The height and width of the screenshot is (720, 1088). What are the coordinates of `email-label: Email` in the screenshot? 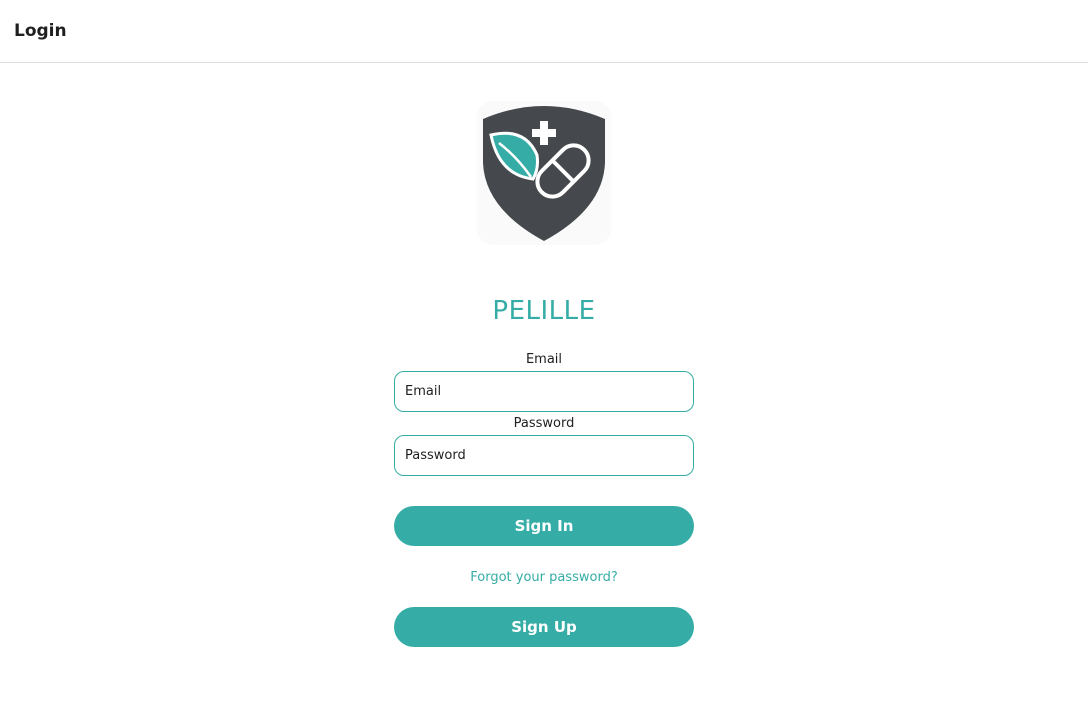 It's located at (544, 359).